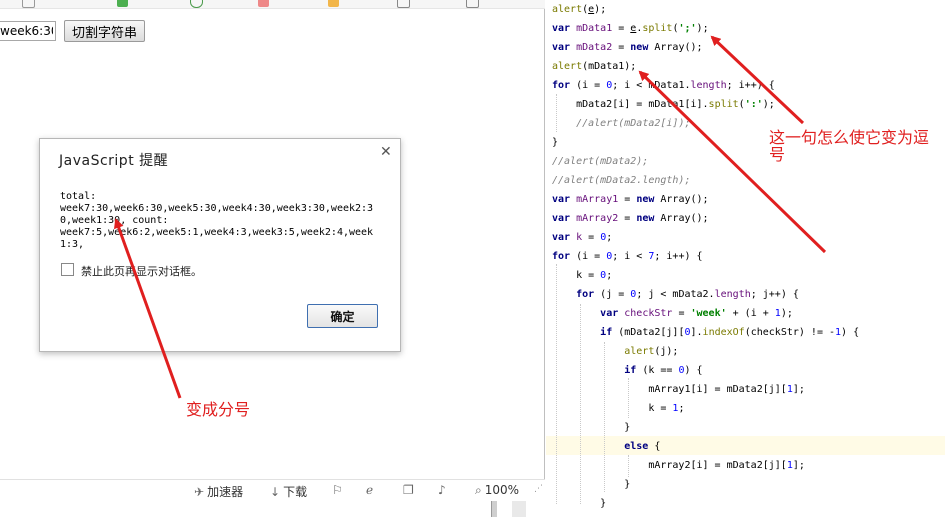 The image size is (945, 517). I want to click on ok-button: 确定, so click(342, 316).